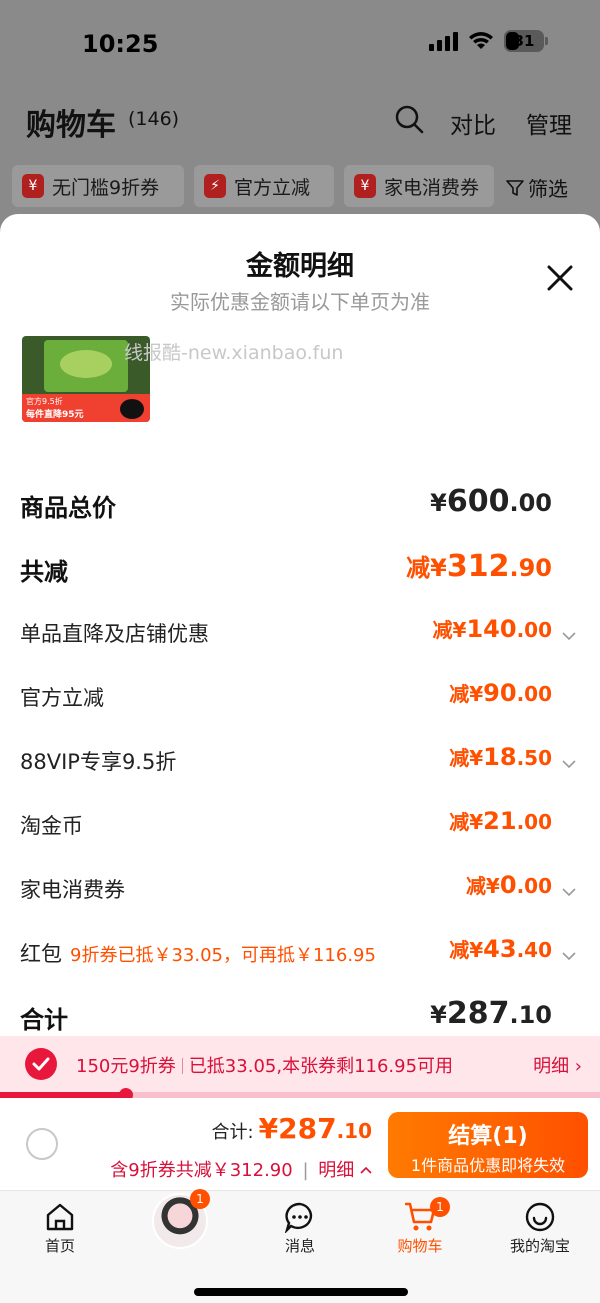 The width and height of the screenshot is (600, 1303). Describe the element at coordinates (300, 634) in the screenshot. I see `row-store-discount: 单品直降及店铺优惠 减¥140.00` at that location.